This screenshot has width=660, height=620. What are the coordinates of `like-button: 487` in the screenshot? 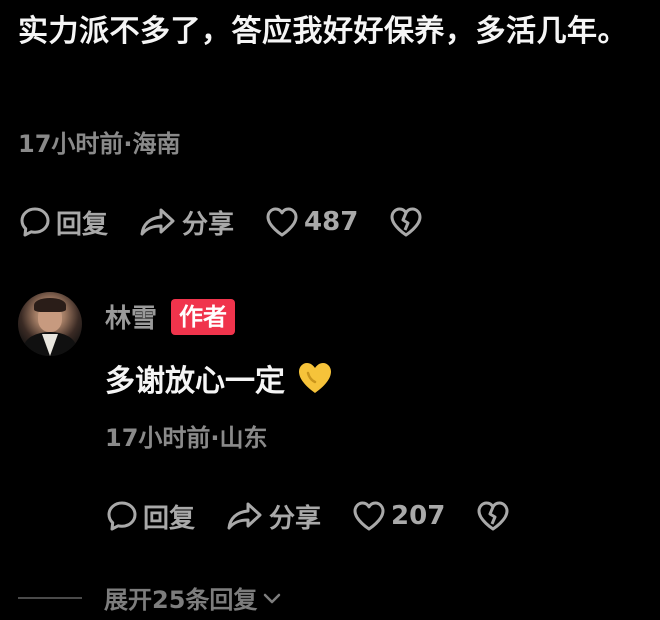 It's located at (311, 222).